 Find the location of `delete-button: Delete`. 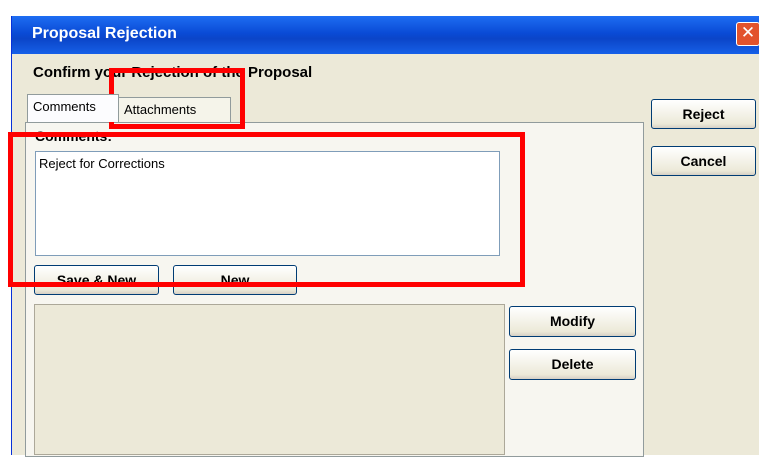

delete-button: Delete is located at coordinates (572, 364).